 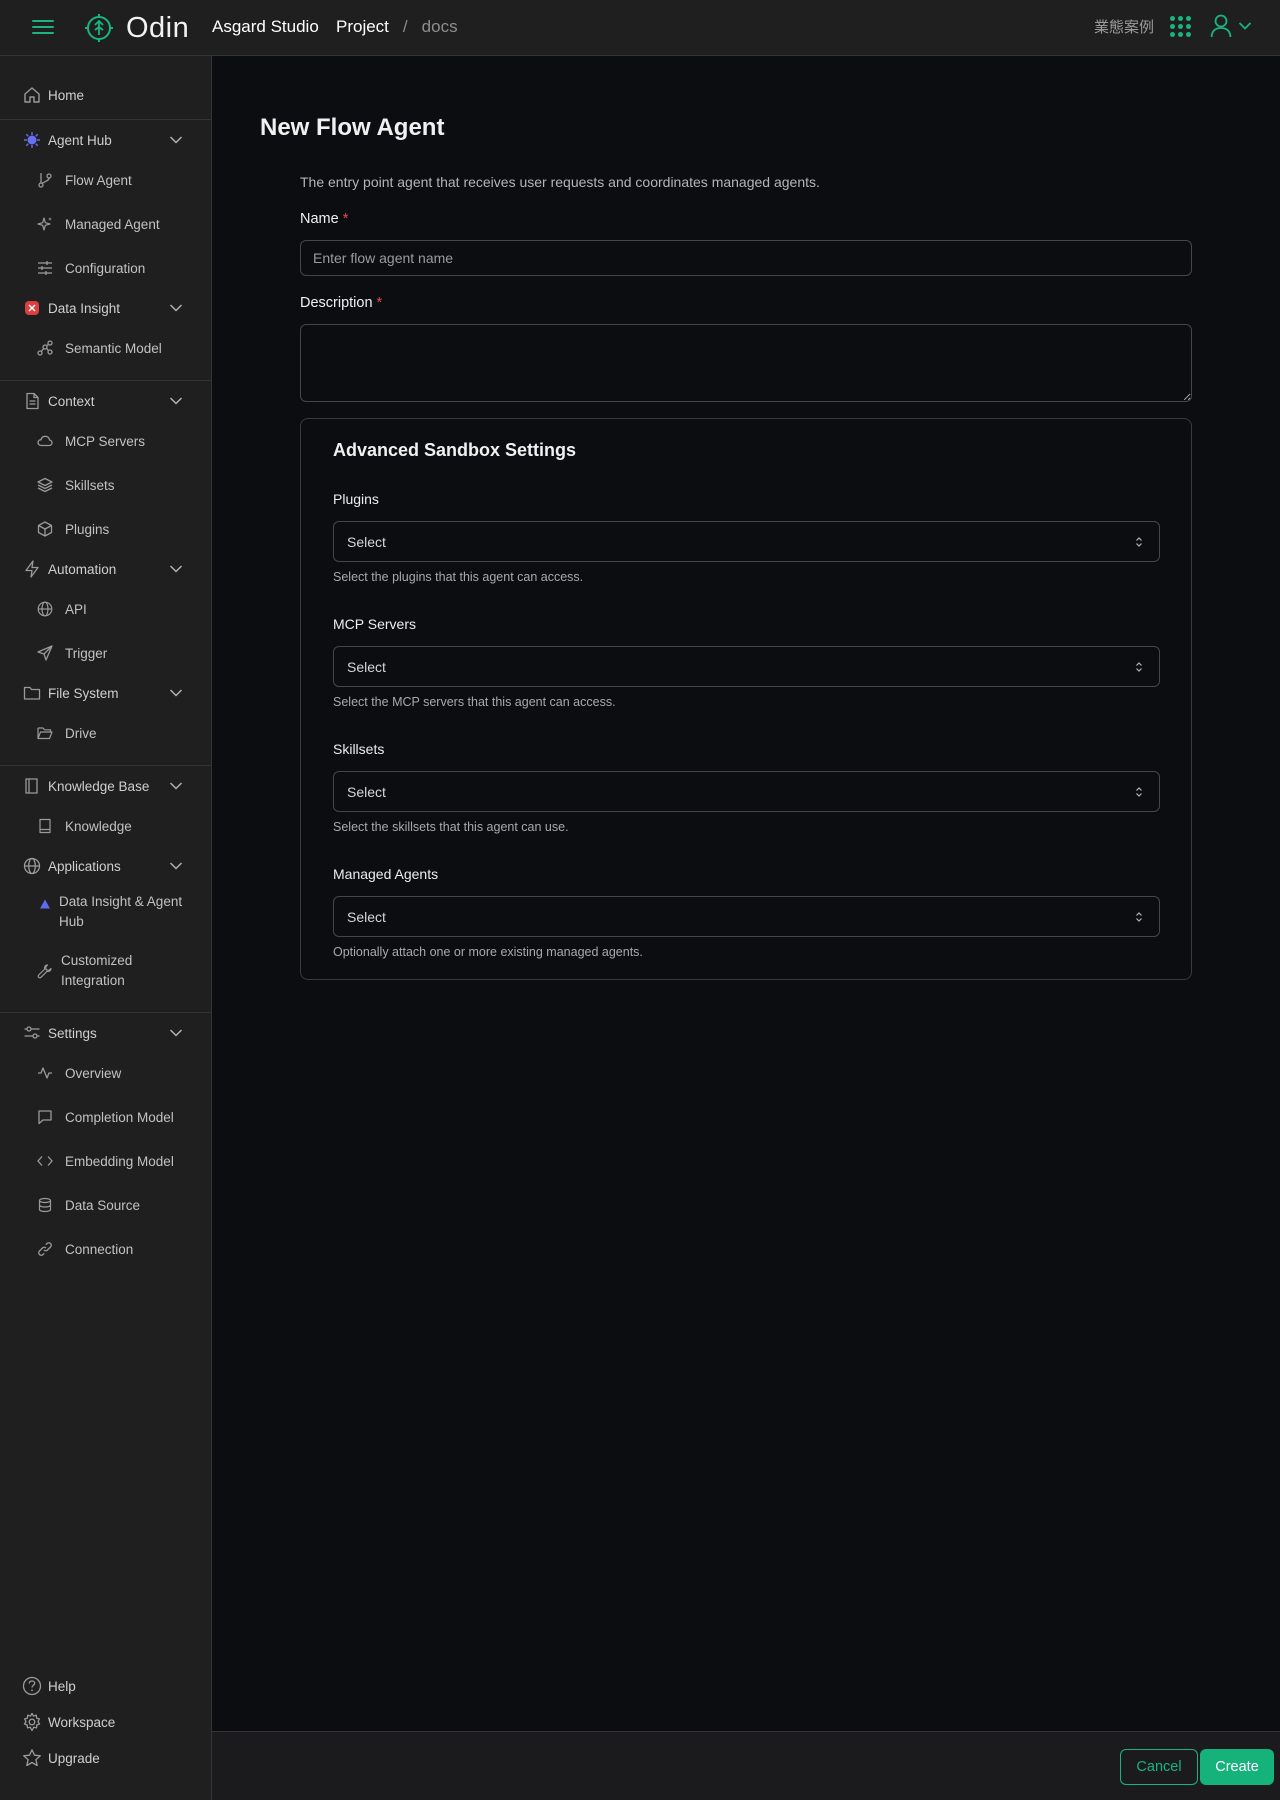 What do you see at coordinates (105, 1205) in the screenshot?
I see `sidebar-item-data-source: Data Source` at bounding box center [105, 1205].